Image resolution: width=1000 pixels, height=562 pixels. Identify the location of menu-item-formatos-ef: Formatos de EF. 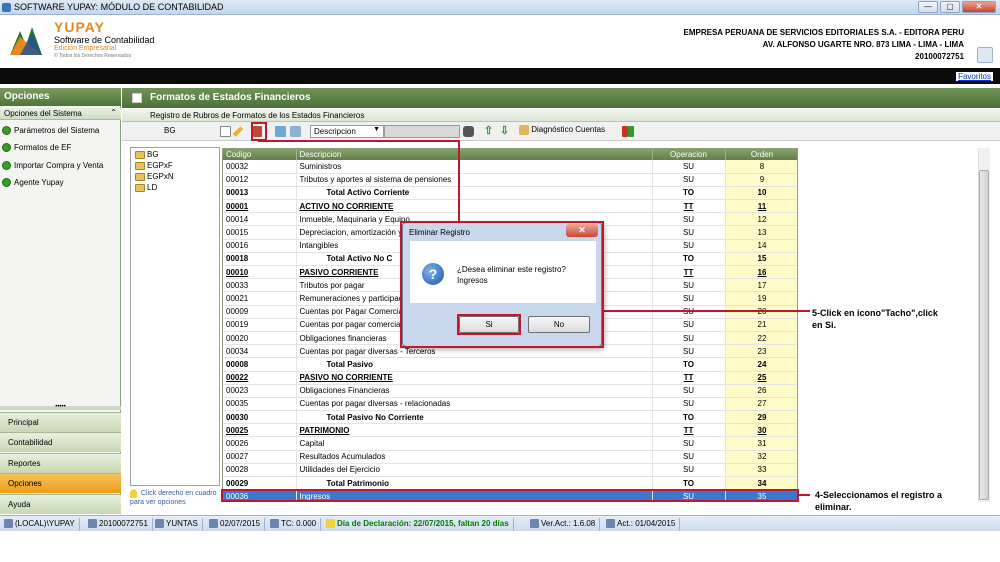
(36, 148).